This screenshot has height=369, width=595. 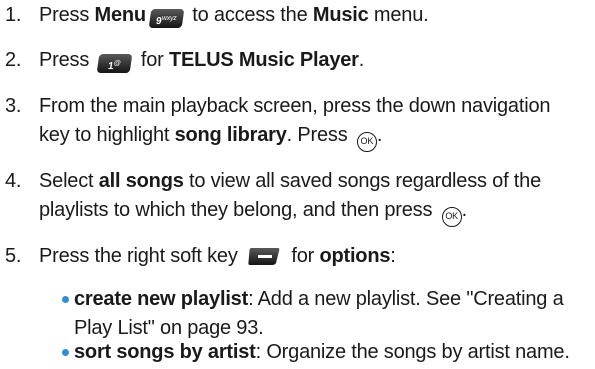 What do you see at coordinates (13, 181) in the screenshot?
I see `step-number: 4.` at bounding box center [13, 181].